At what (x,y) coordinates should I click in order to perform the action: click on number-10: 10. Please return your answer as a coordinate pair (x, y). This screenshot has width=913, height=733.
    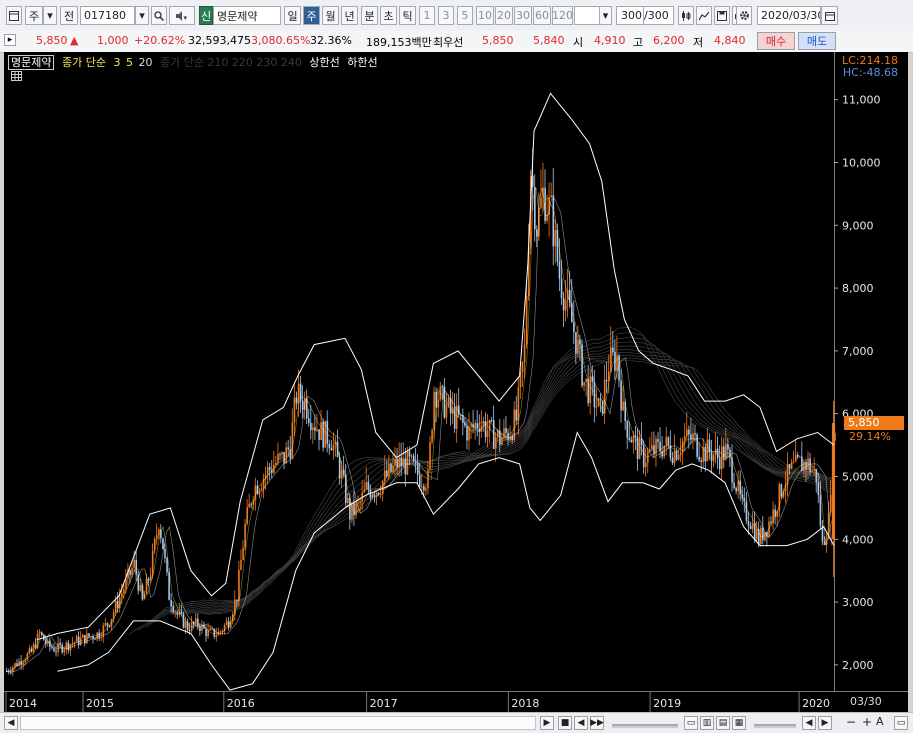
    Looking at the image, I should click on (485, 15).